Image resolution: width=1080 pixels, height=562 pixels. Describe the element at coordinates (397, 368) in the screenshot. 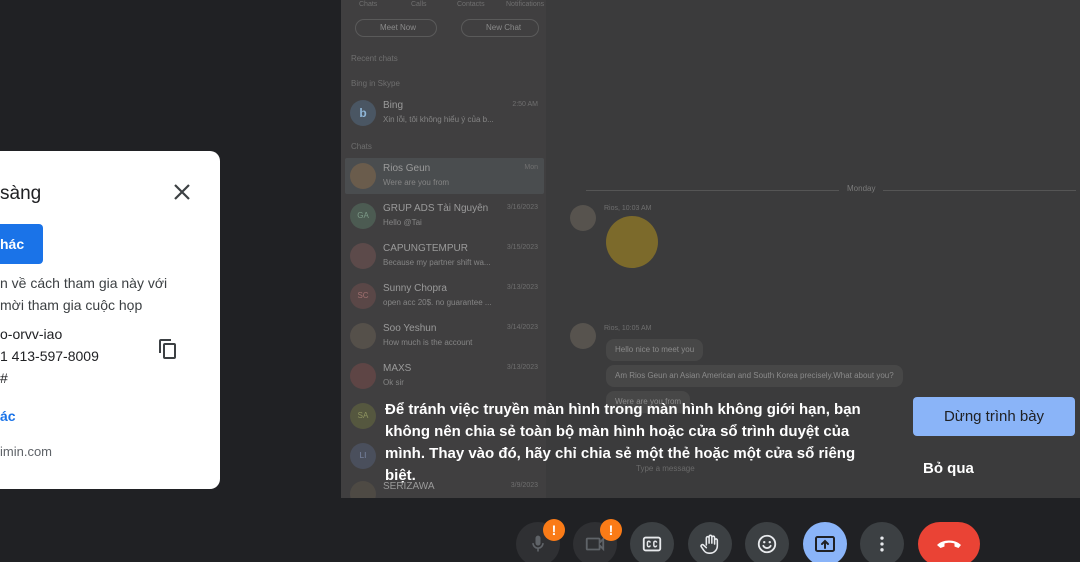

I see `chat-name: MAXS` at that location.